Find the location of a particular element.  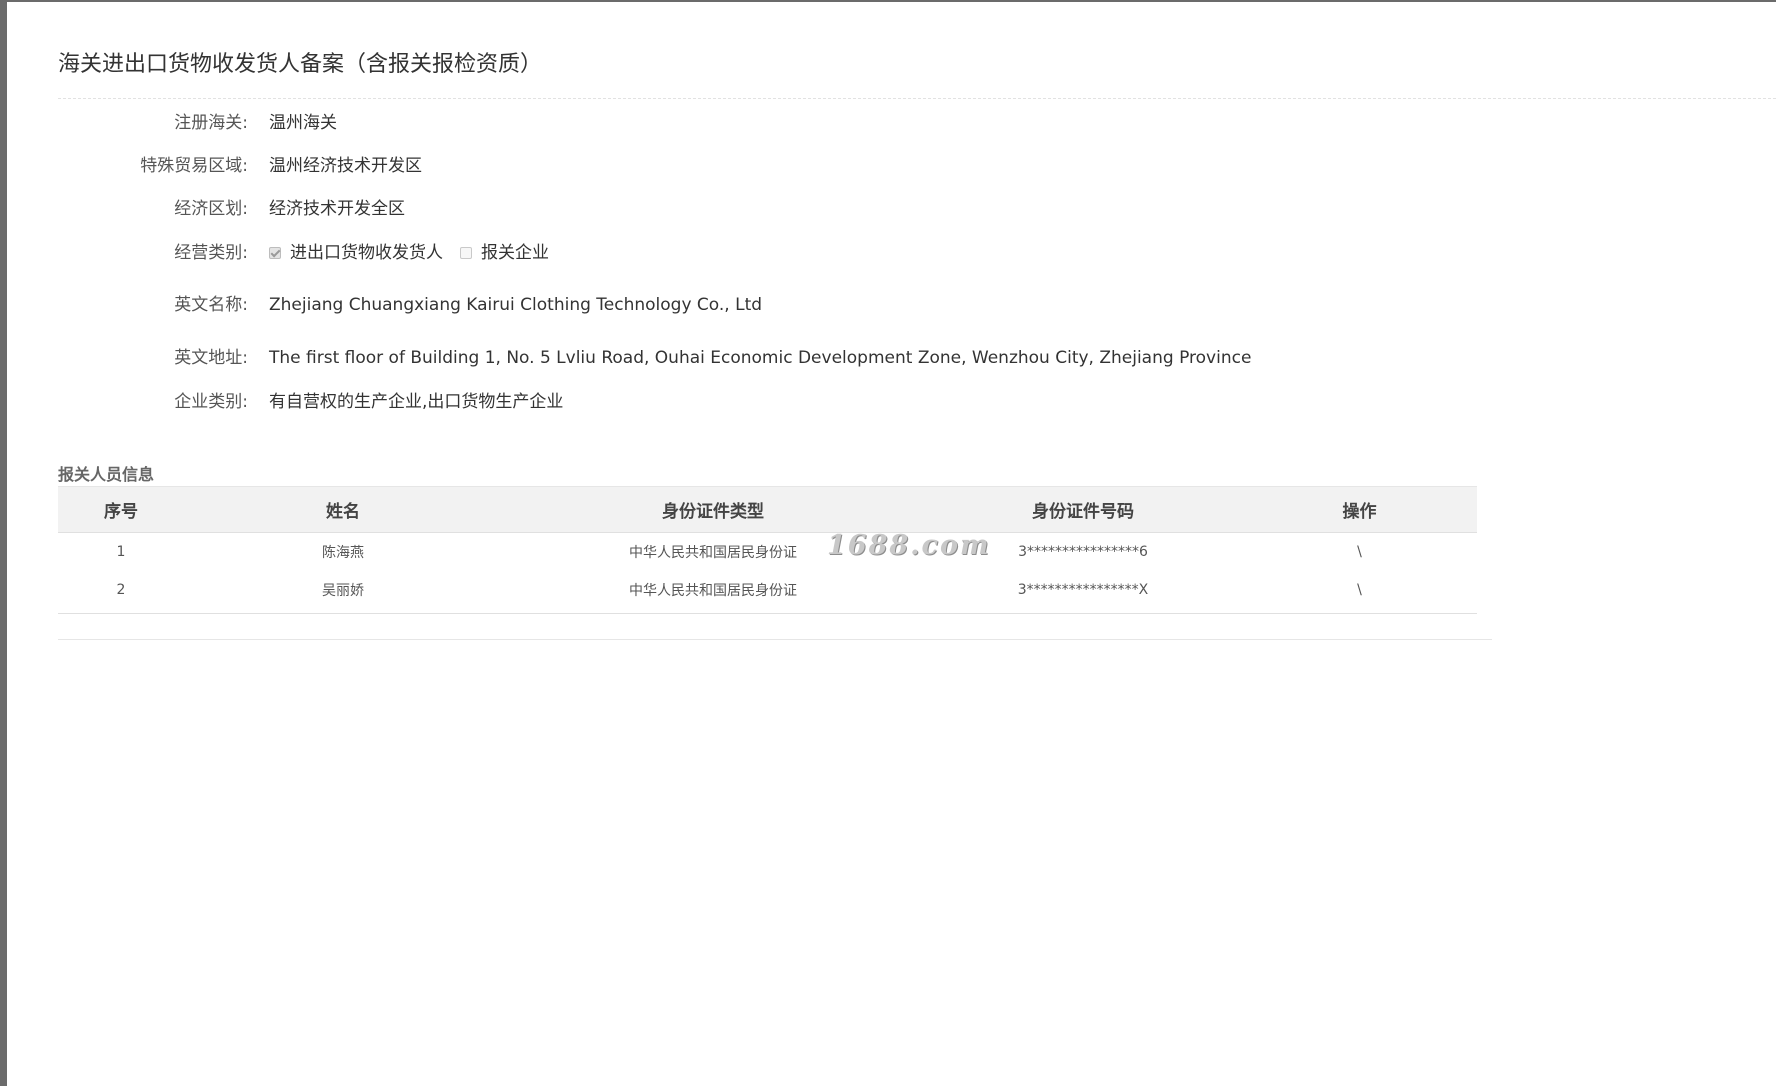

page-title: 海关进出口货物收发货人备案（含报关报检资质） is located at coordinates (300, 64).